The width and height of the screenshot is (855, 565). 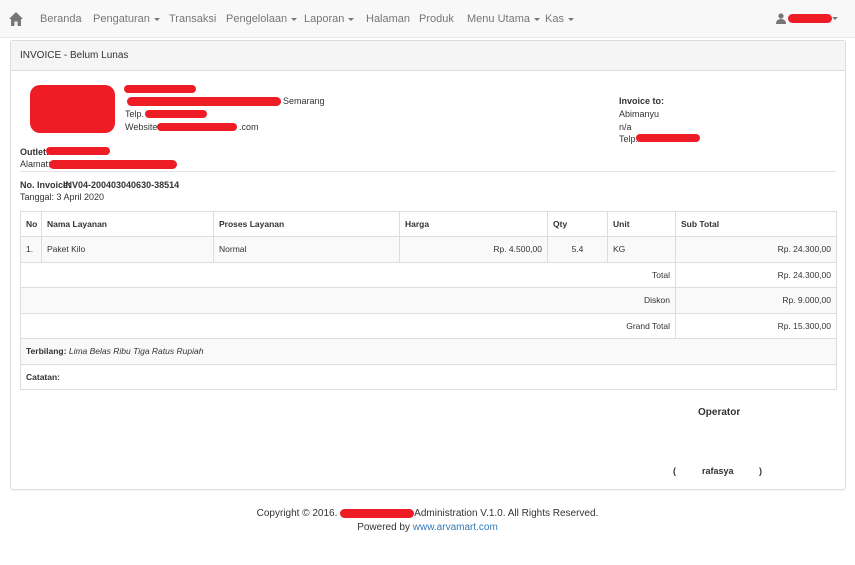 I want to click on row-process: Normal, so click(x=306, y=249).